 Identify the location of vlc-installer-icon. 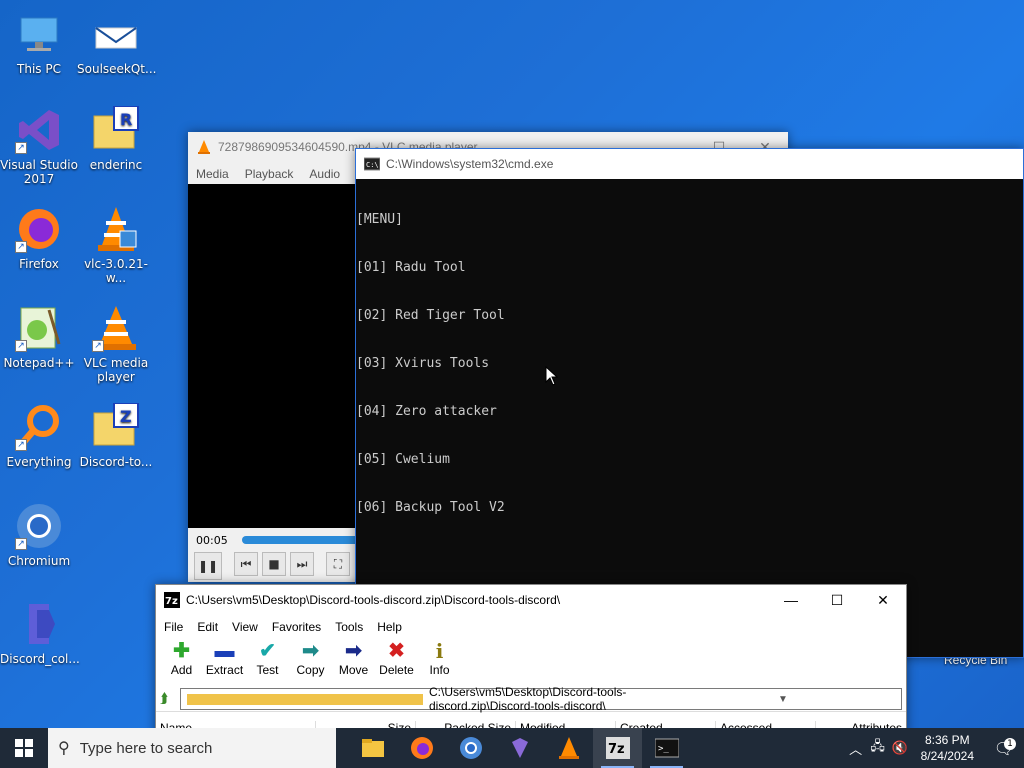
(116, 229).